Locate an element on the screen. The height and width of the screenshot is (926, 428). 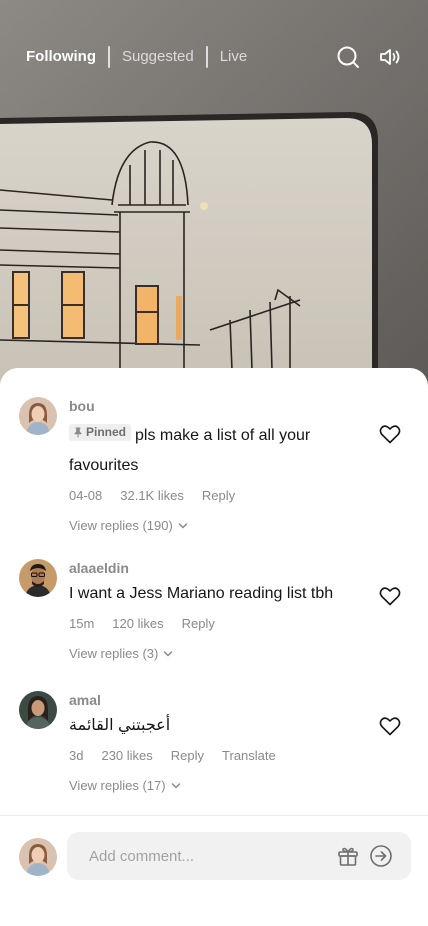
comment-username: bou is located at coordinates (214, 406).